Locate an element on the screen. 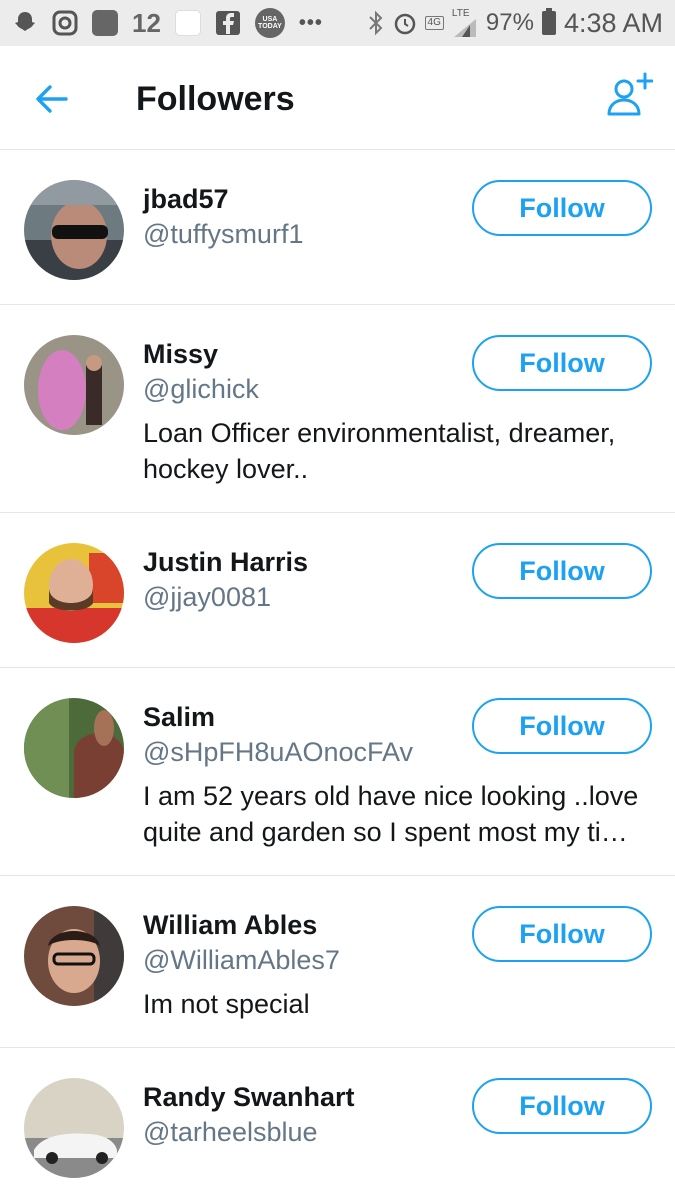  clock-time: 4:38 AM is located at coordinates (613, 22).